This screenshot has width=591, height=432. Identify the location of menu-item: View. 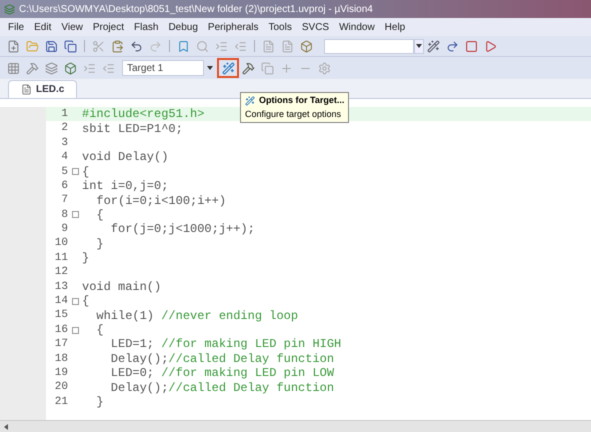
(72, 27).